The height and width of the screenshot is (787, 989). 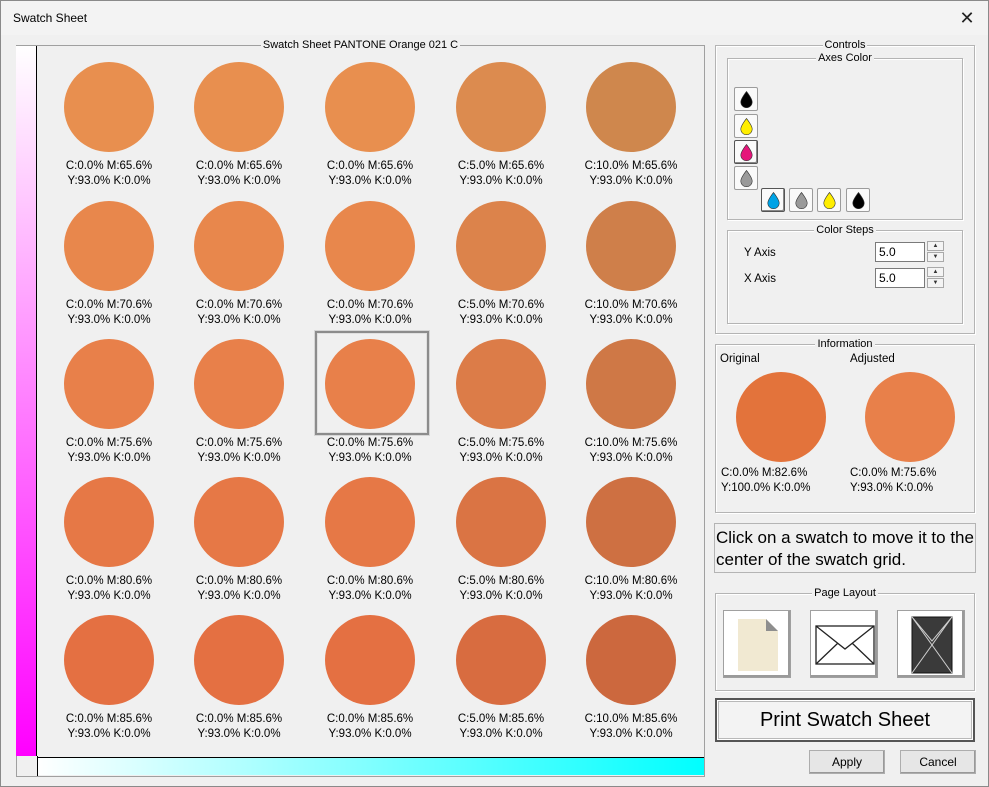 I want to click on swatch-cell: C:10.0% M:80.6% Y:93.0% K:0.0%, so click(x=631, y=546).